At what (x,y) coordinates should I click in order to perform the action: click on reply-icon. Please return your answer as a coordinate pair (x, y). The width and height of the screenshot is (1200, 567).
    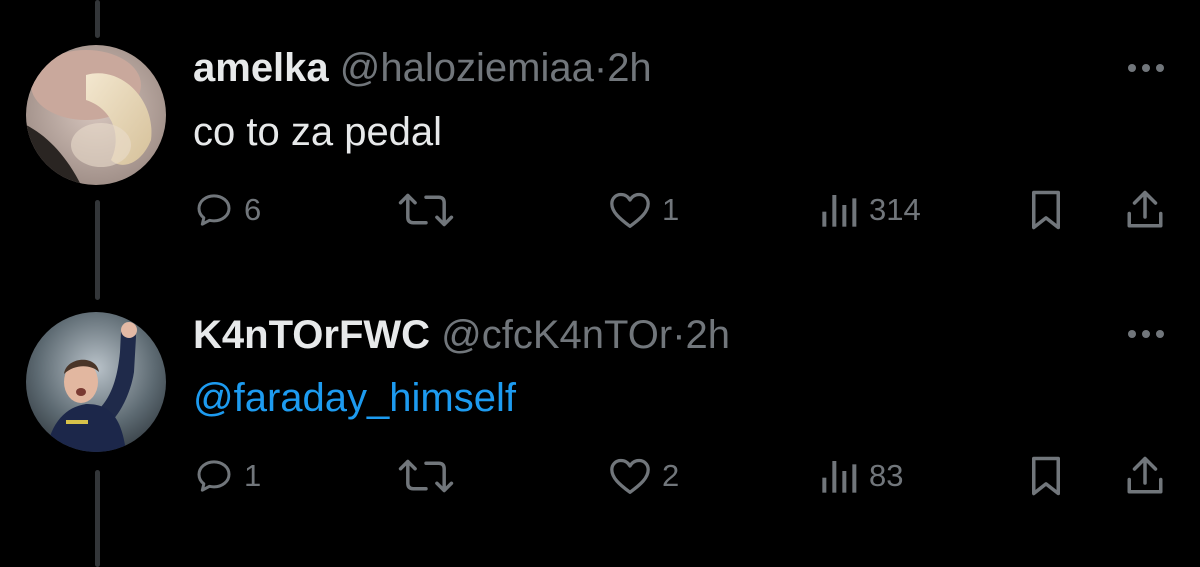
    Looking at the image, I should click on (214, 476).